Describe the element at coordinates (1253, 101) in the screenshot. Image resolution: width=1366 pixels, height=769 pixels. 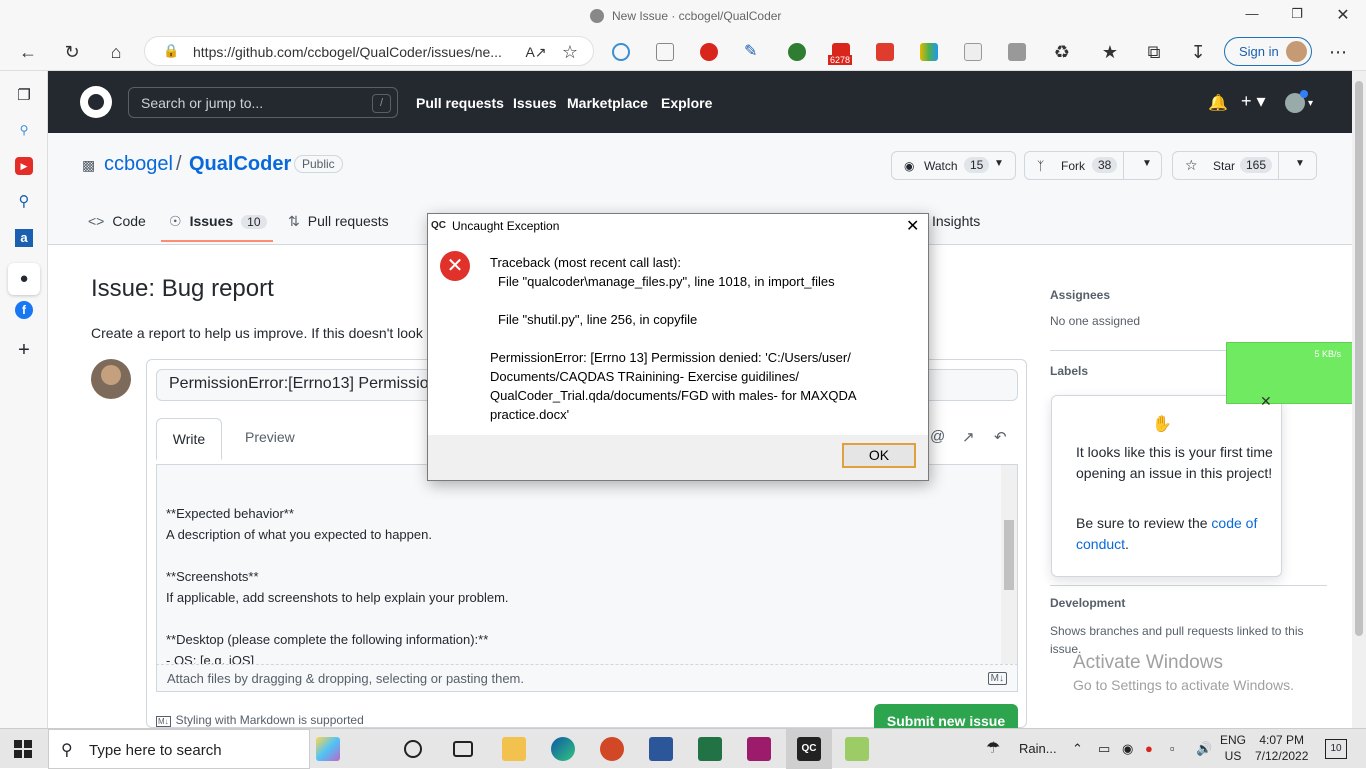
I see `create-new-icon: + ▾` at that location.